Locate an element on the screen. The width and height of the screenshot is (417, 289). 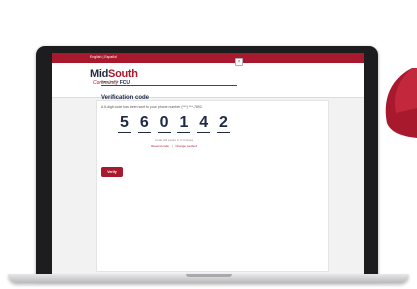
code-digit: 4 is located at coordinates (204, 124).